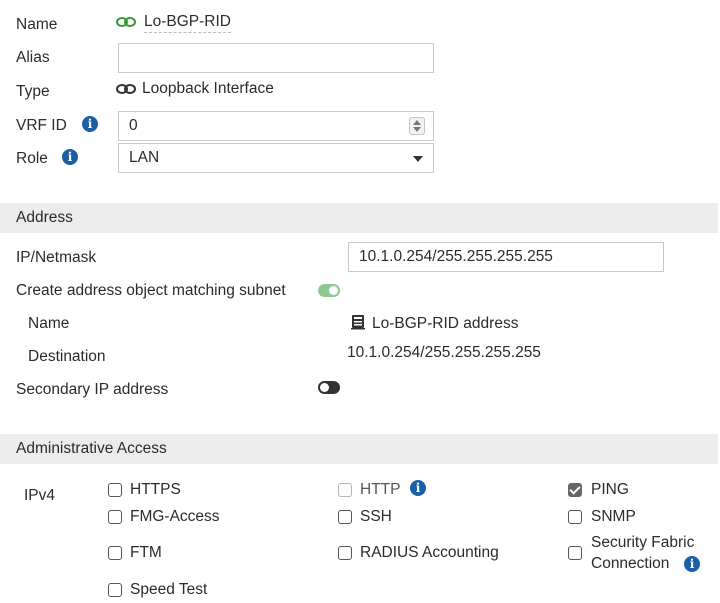 This screenshot has height=603, width=720. Describe the element at coordinates (187, 23) in the screenshot. I see `interface-name-value: Lo-BGP-RID` at that location.